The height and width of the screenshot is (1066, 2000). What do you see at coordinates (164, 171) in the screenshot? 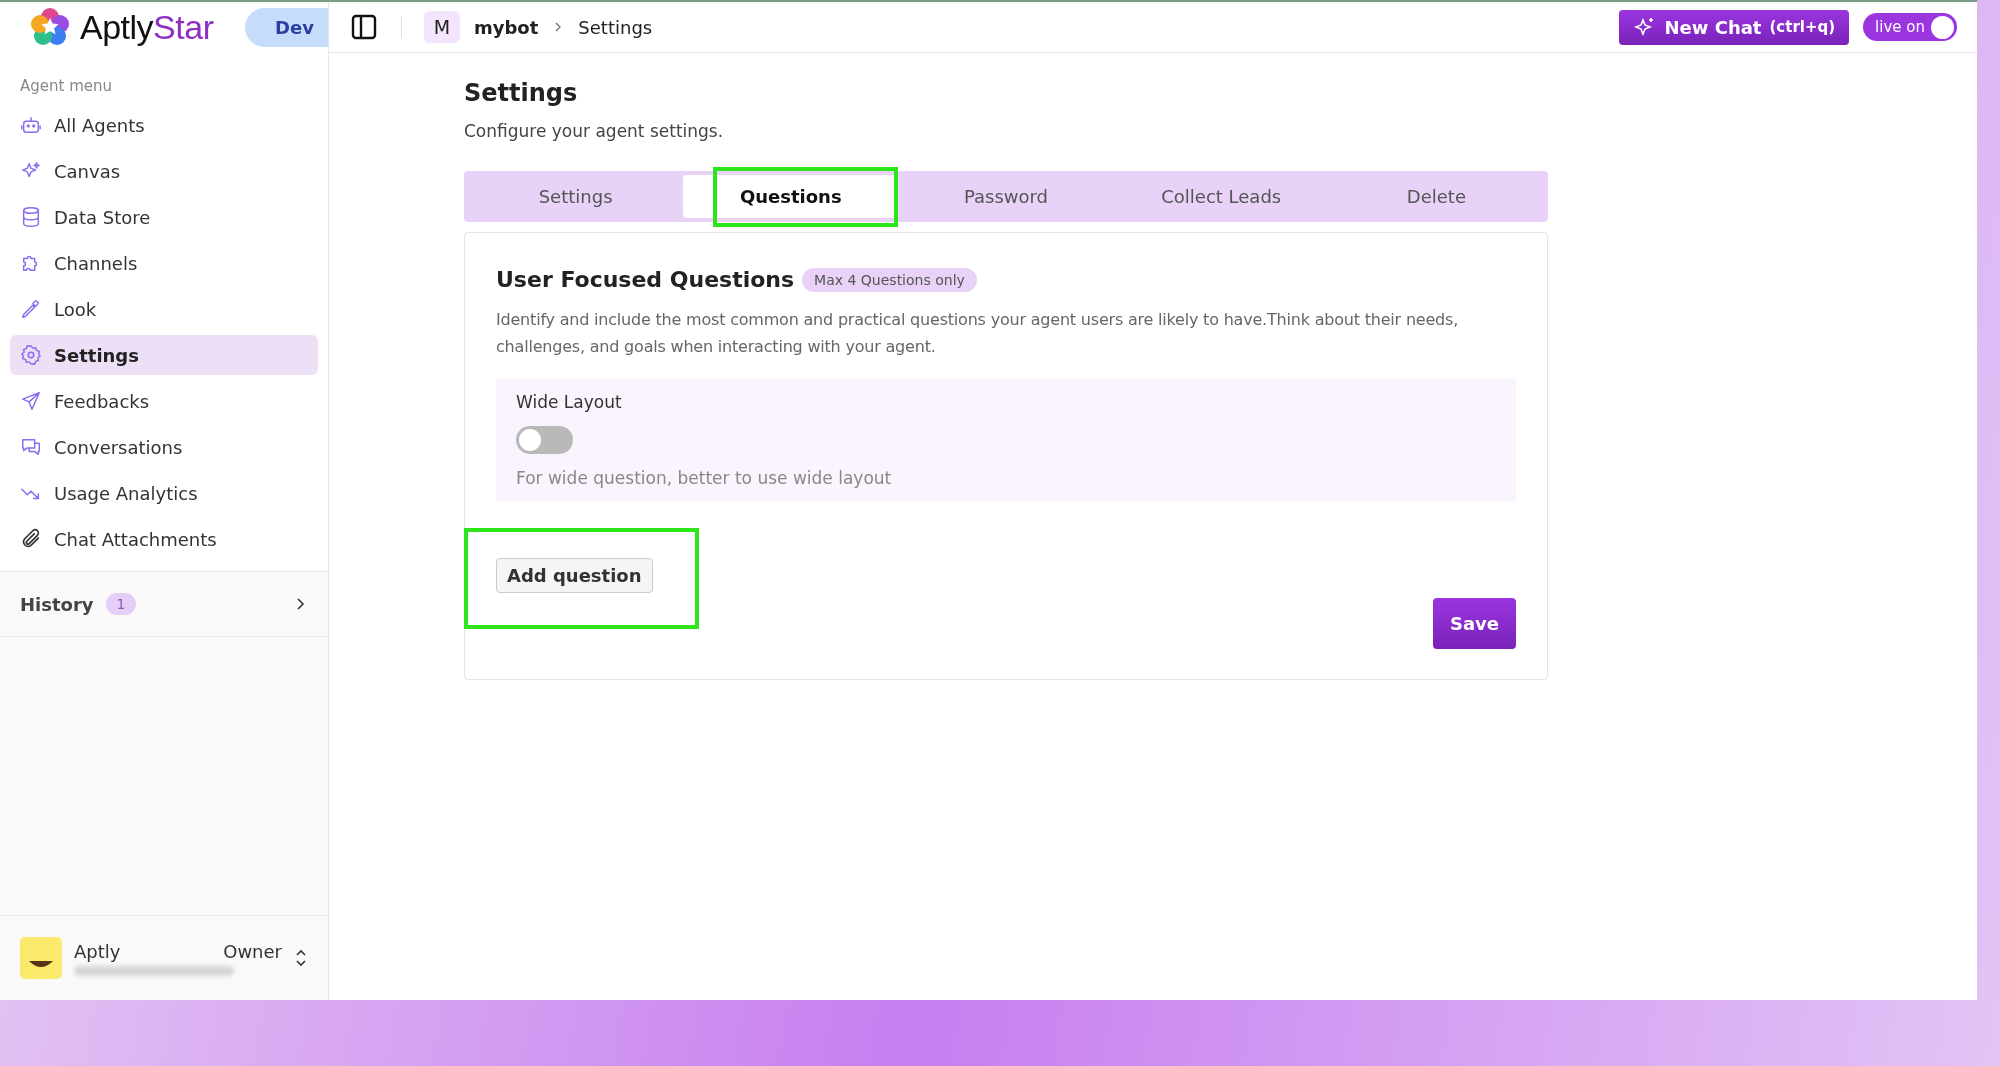
I see `sidebar-item: Canvas` at bounding box center [164, 171].